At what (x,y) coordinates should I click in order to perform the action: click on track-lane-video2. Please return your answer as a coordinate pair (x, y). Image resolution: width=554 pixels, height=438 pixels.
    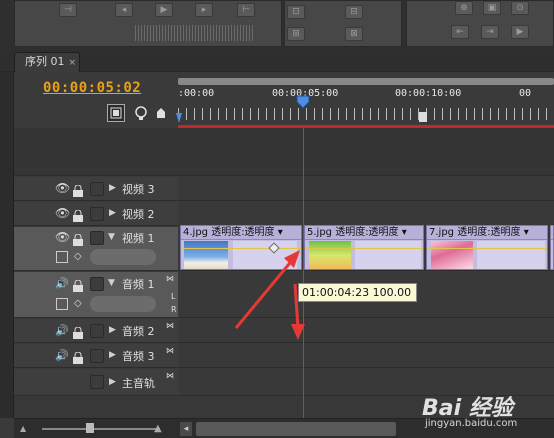
    Looking at the image, I should click on (366, 214).